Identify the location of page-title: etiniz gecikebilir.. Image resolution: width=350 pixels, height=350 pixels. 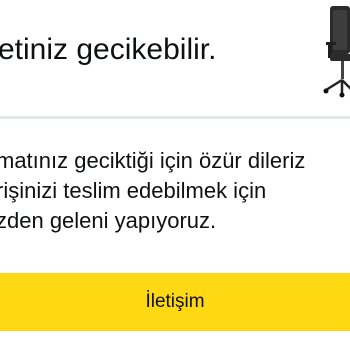
(108, 49).